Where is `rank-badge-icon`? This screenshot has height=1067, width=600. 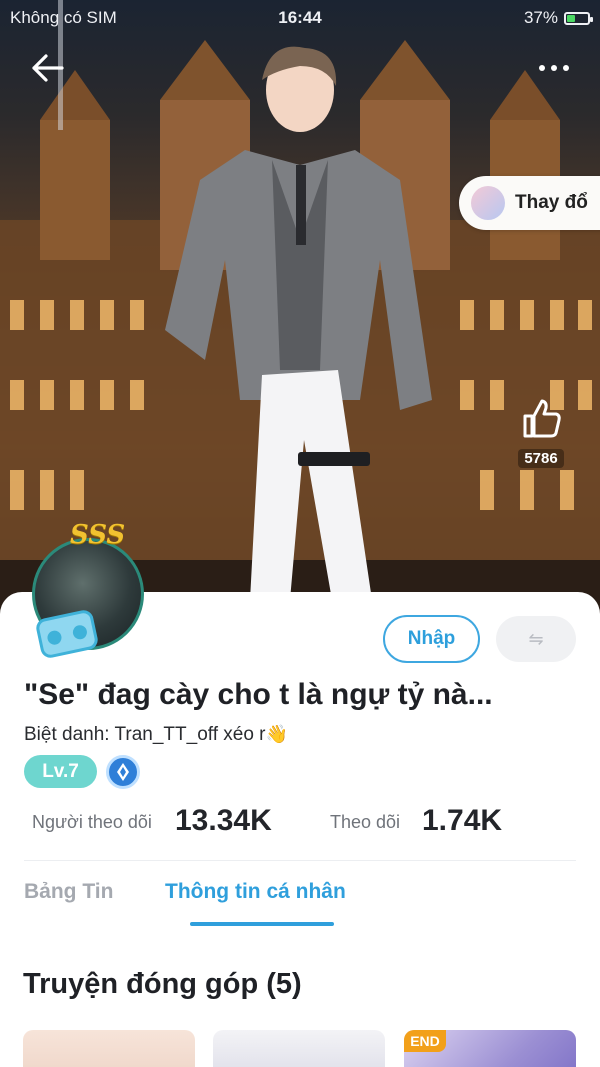 rank-badge-icon is located at coordinates (123, 772).